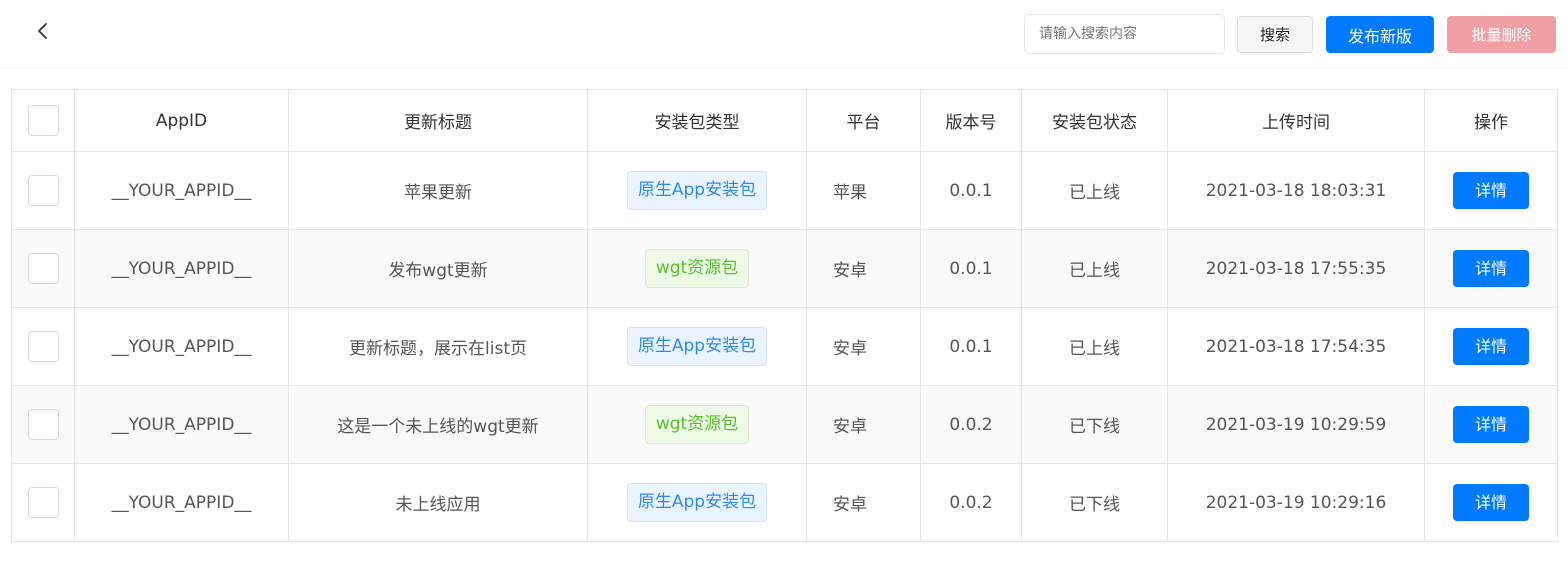  I want to click on publish-new-version-button: 发布新版, so click(1380, 34).